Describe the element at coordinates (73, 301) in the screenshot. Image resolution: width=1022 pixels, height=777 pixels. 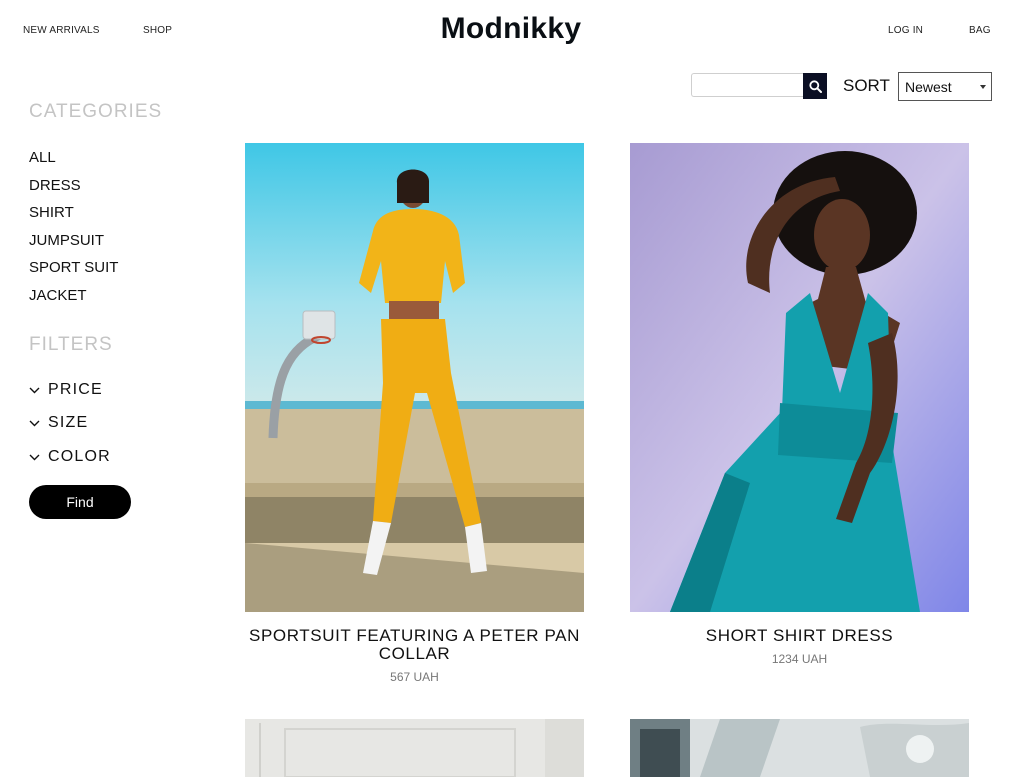
I see `category-jacket: JACKET` at that location.